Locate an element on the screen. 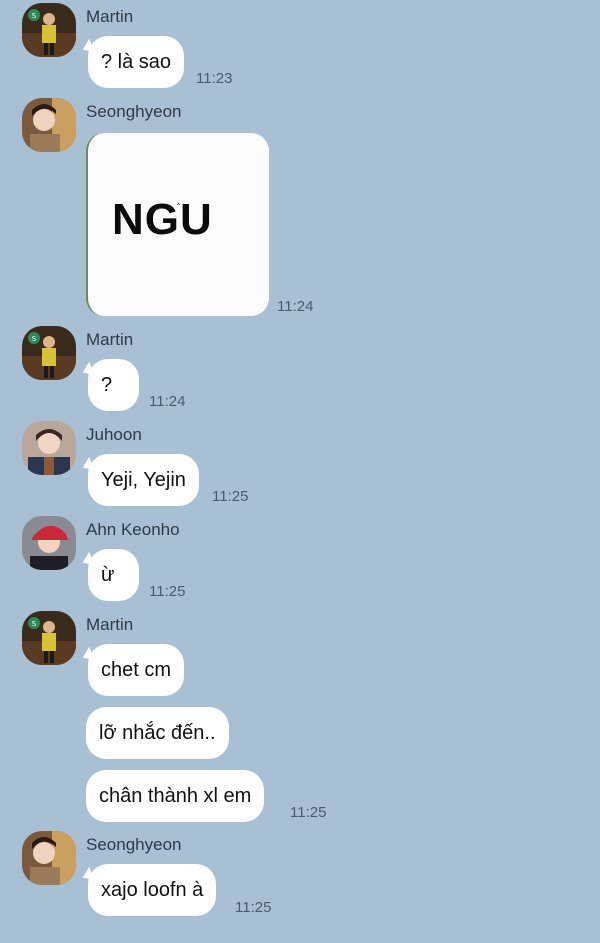 The width and height of the screenshot is (600, 943). avatar-keonho-icon is located at coordinates (49, 543).